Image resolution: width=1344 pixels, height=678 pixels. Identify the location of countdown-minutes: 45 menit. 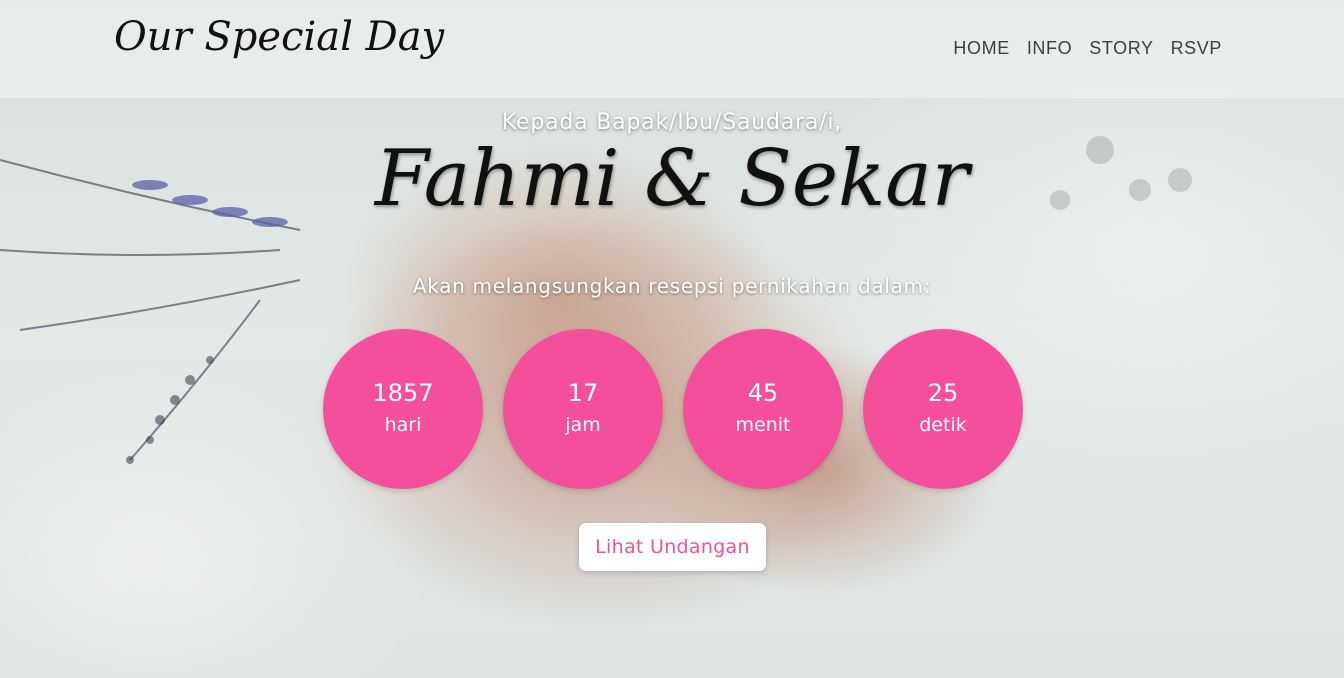
(763, 409).